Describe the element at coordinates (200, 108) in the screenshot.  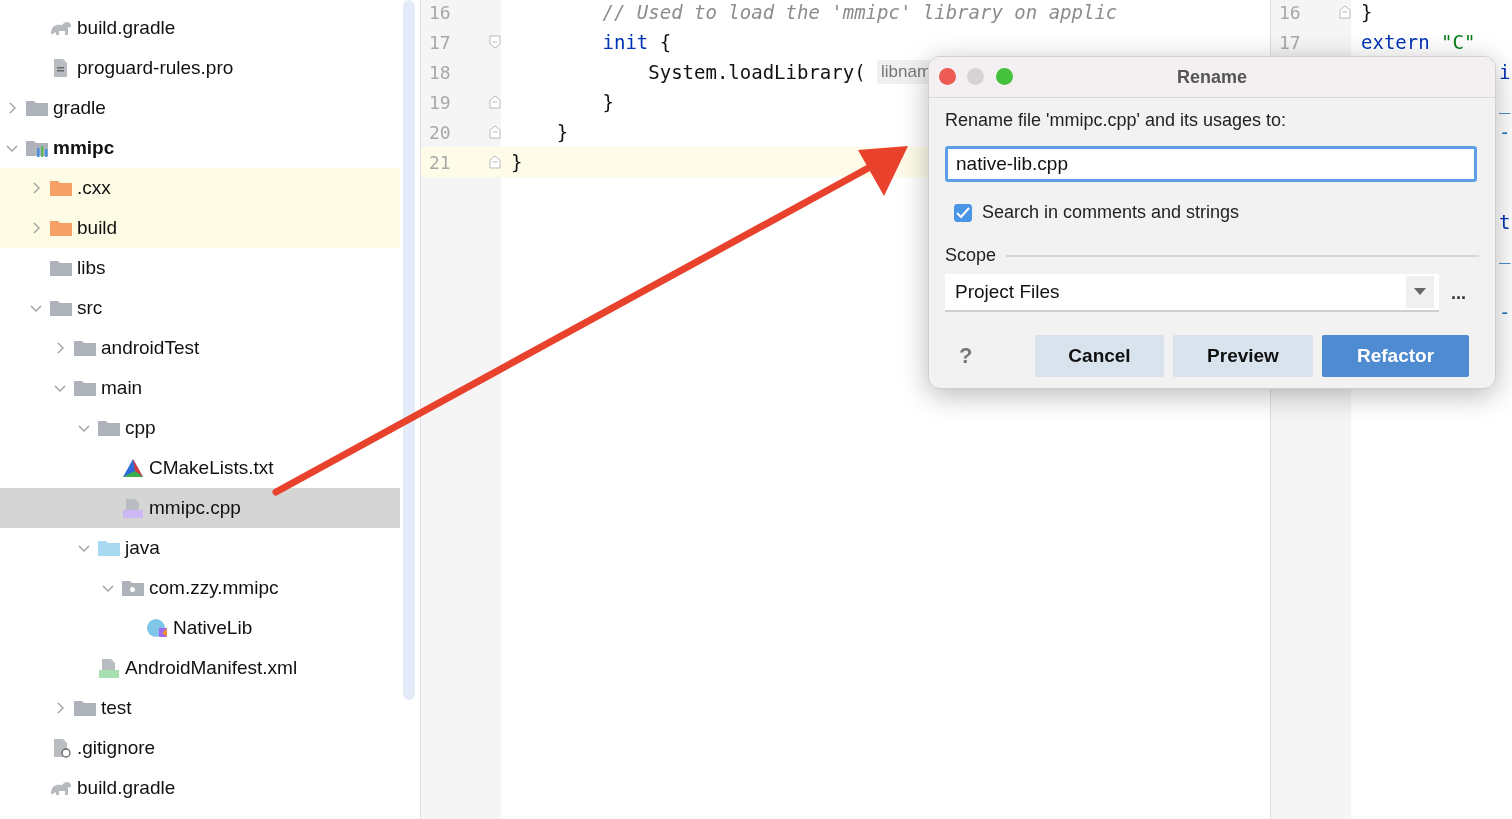
I see `tree-item: gradle` at that location.